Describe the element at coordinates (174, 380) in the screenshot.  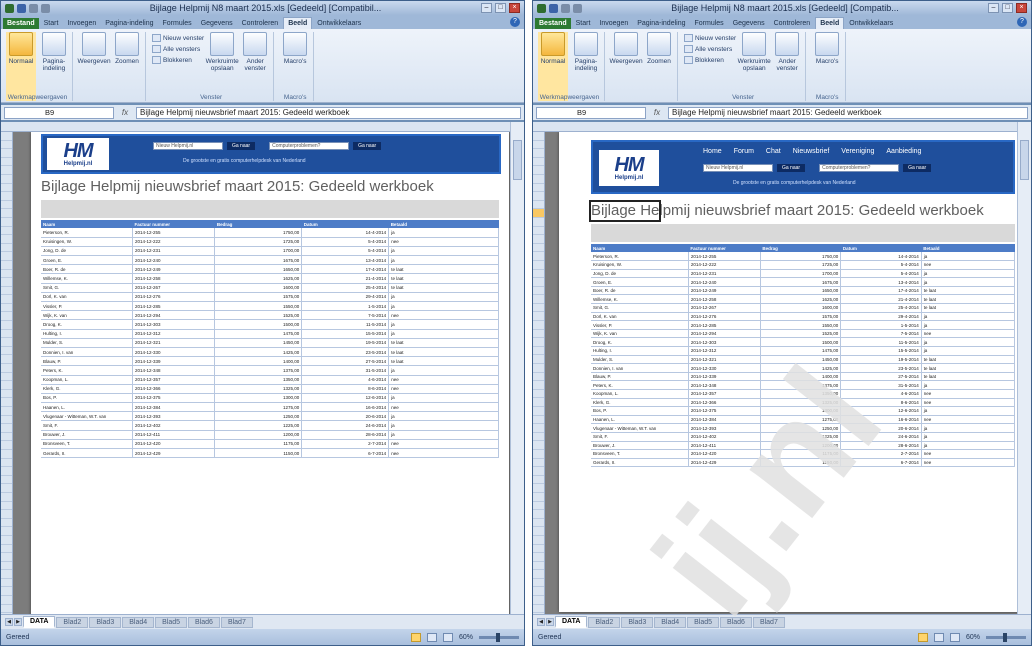
I see `cell-factuur: 2014-12-357` at that location.